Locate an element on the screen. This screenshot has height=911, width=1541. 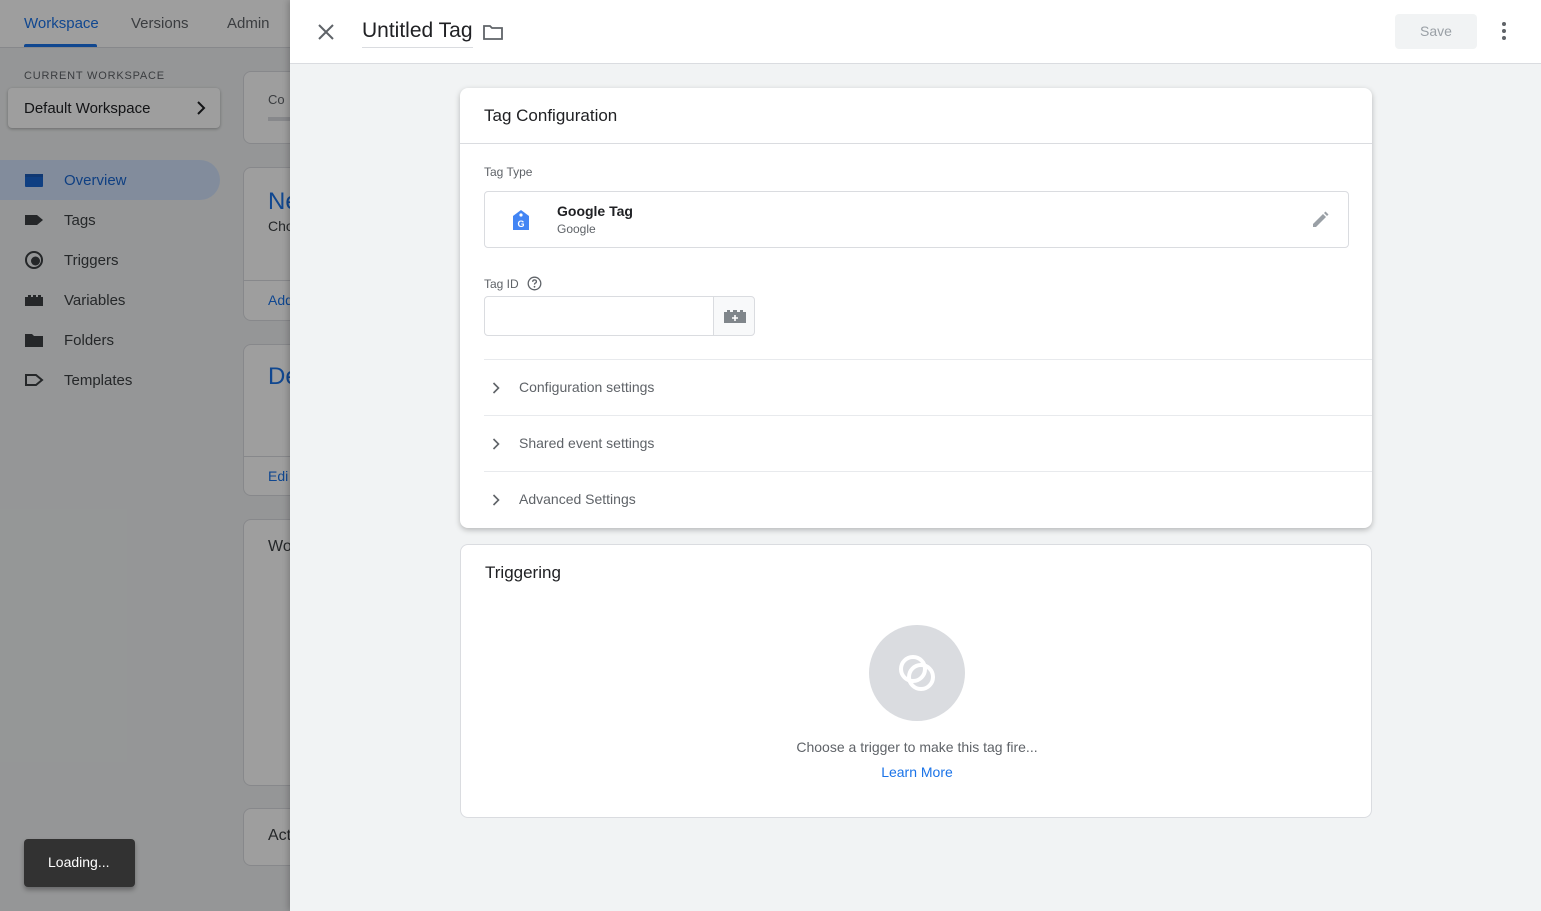
folder-icon is located at coordinates (493, 32).